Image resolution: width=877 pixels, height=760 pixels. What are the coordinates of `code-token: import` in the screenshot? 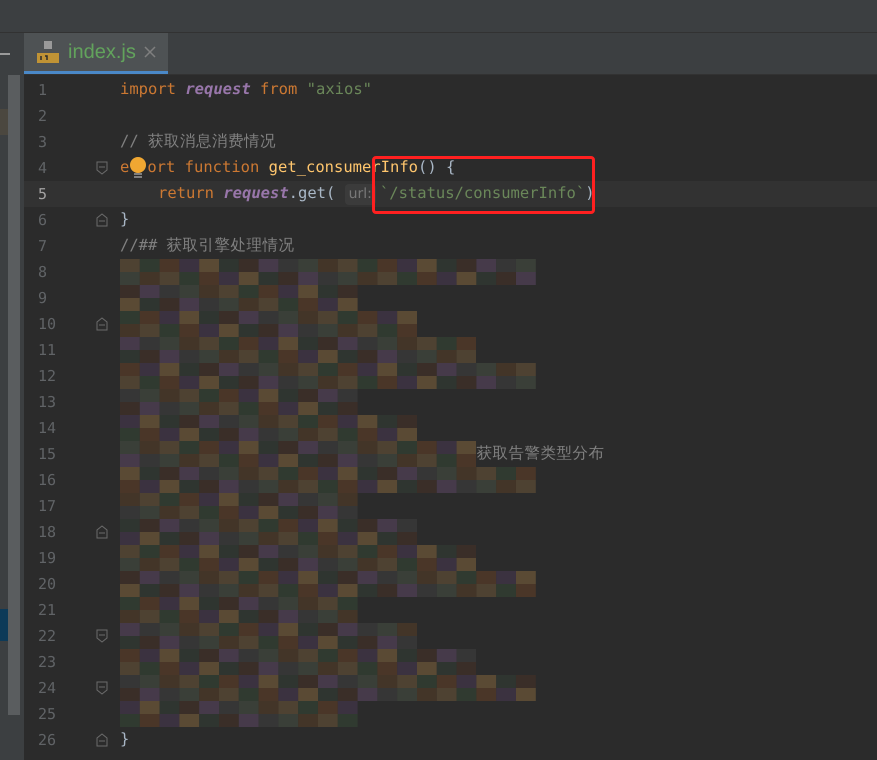 It's located at (148, 89).